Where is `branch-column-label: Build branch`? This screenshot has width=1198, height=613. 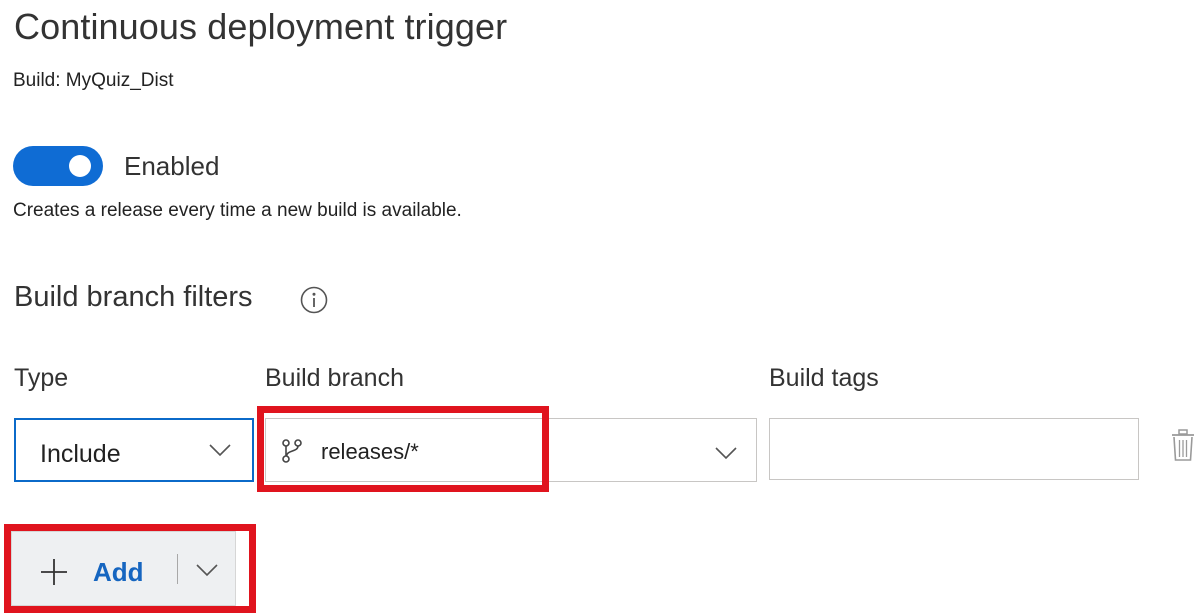
branch-column-label: Build branch is located at coordinates (334, 378).